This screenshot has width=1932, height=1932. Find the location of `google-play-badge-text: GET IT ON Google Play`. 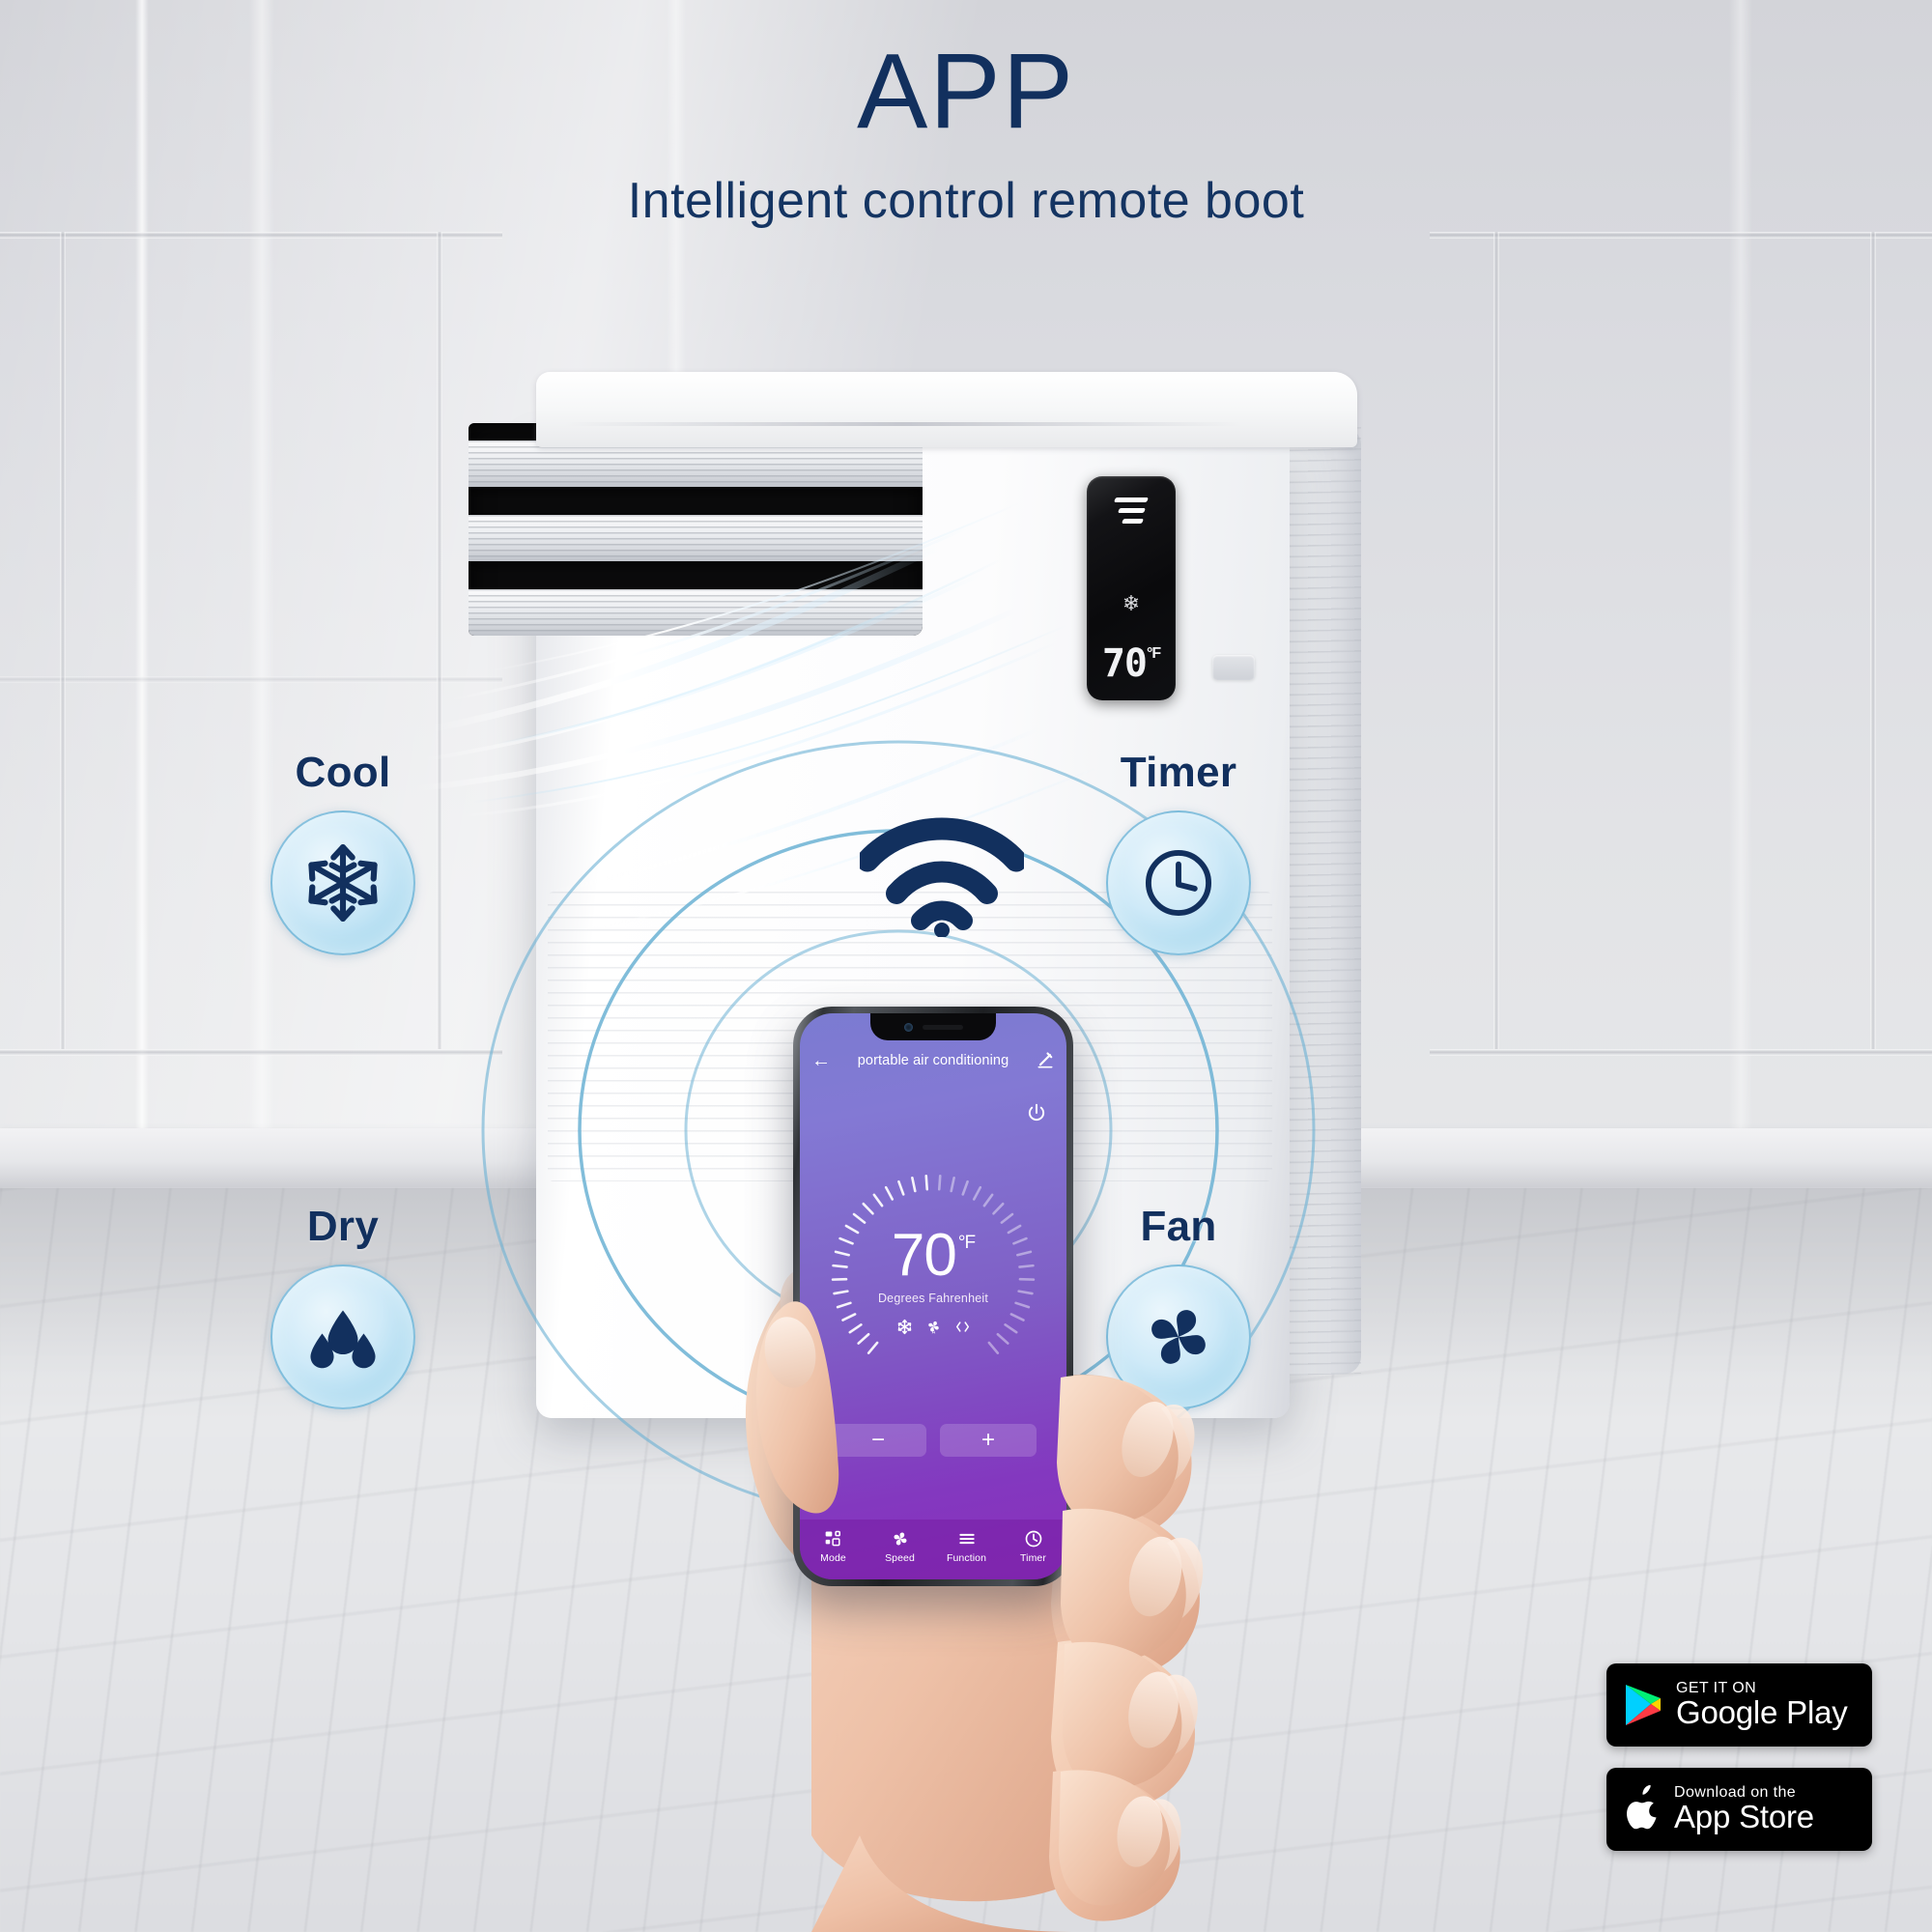

google-play-badge-text: GET IT ON Google Play is located at coordinates (1762, 1705).